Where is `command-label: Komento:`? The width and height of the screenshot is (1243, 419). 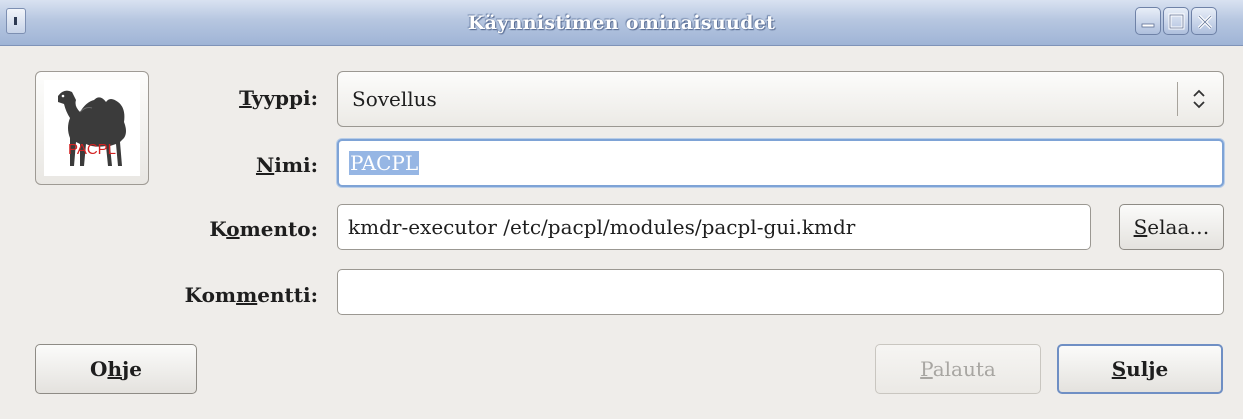 command-label: Komento: is located at coordinates (263, 229).